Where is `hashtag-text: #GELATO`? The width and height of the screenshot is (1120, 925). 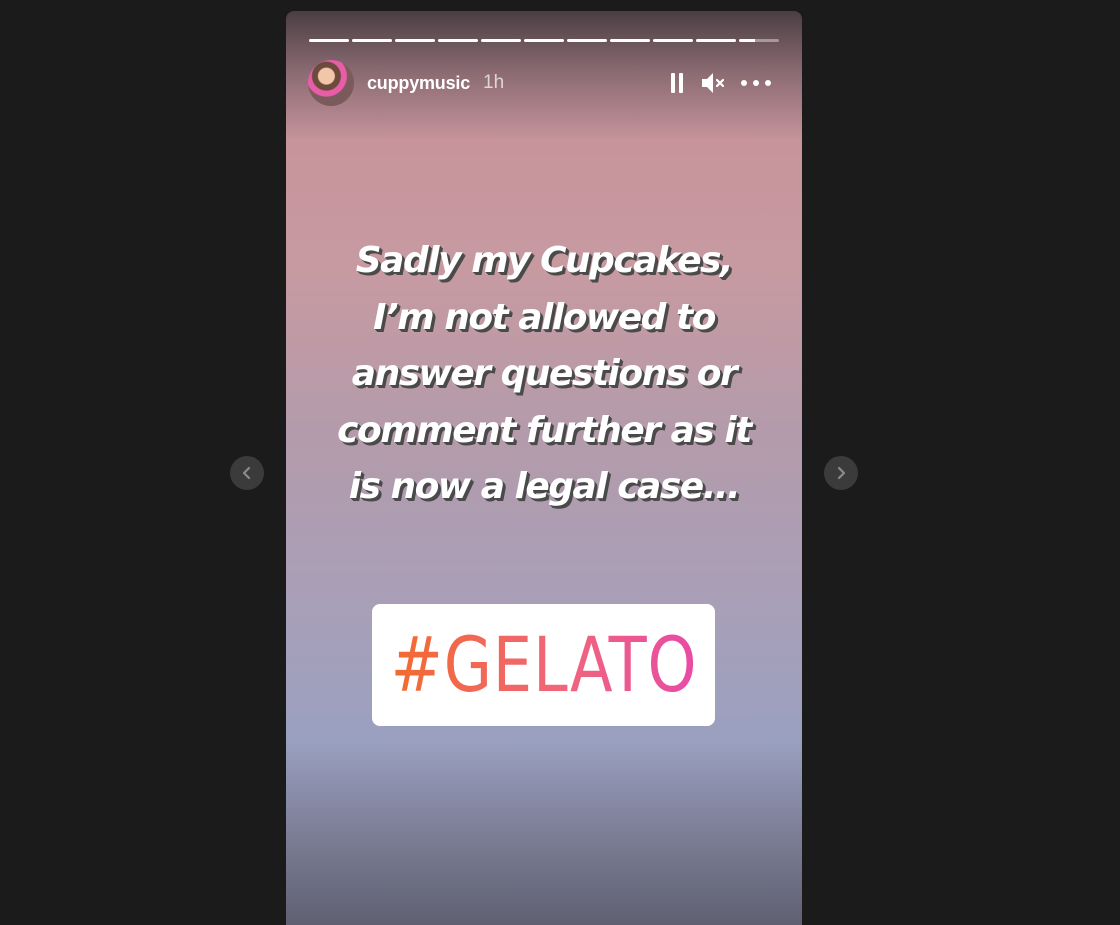
hashtag-text: #GELATO is located at coordinates (543, 664).